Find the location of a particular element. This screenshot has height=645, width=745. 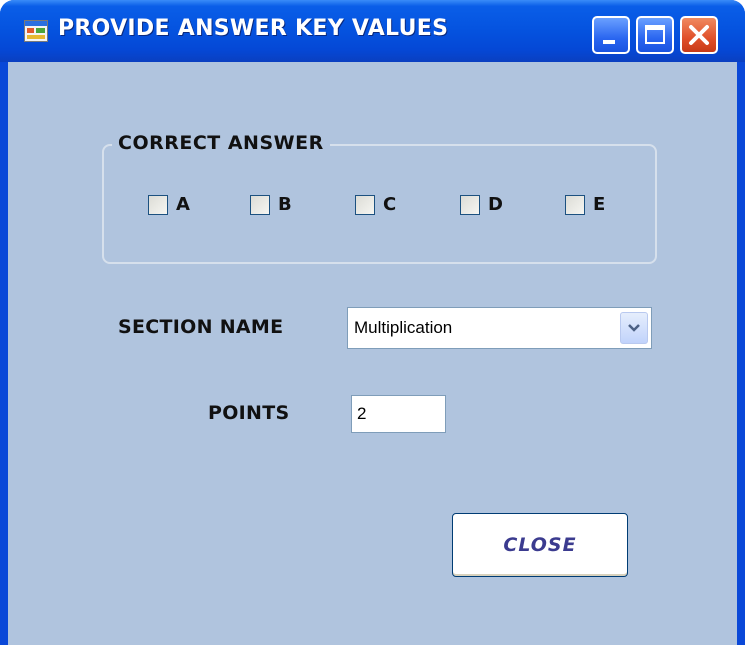

minimize-button is located at coordinates (611, 35).